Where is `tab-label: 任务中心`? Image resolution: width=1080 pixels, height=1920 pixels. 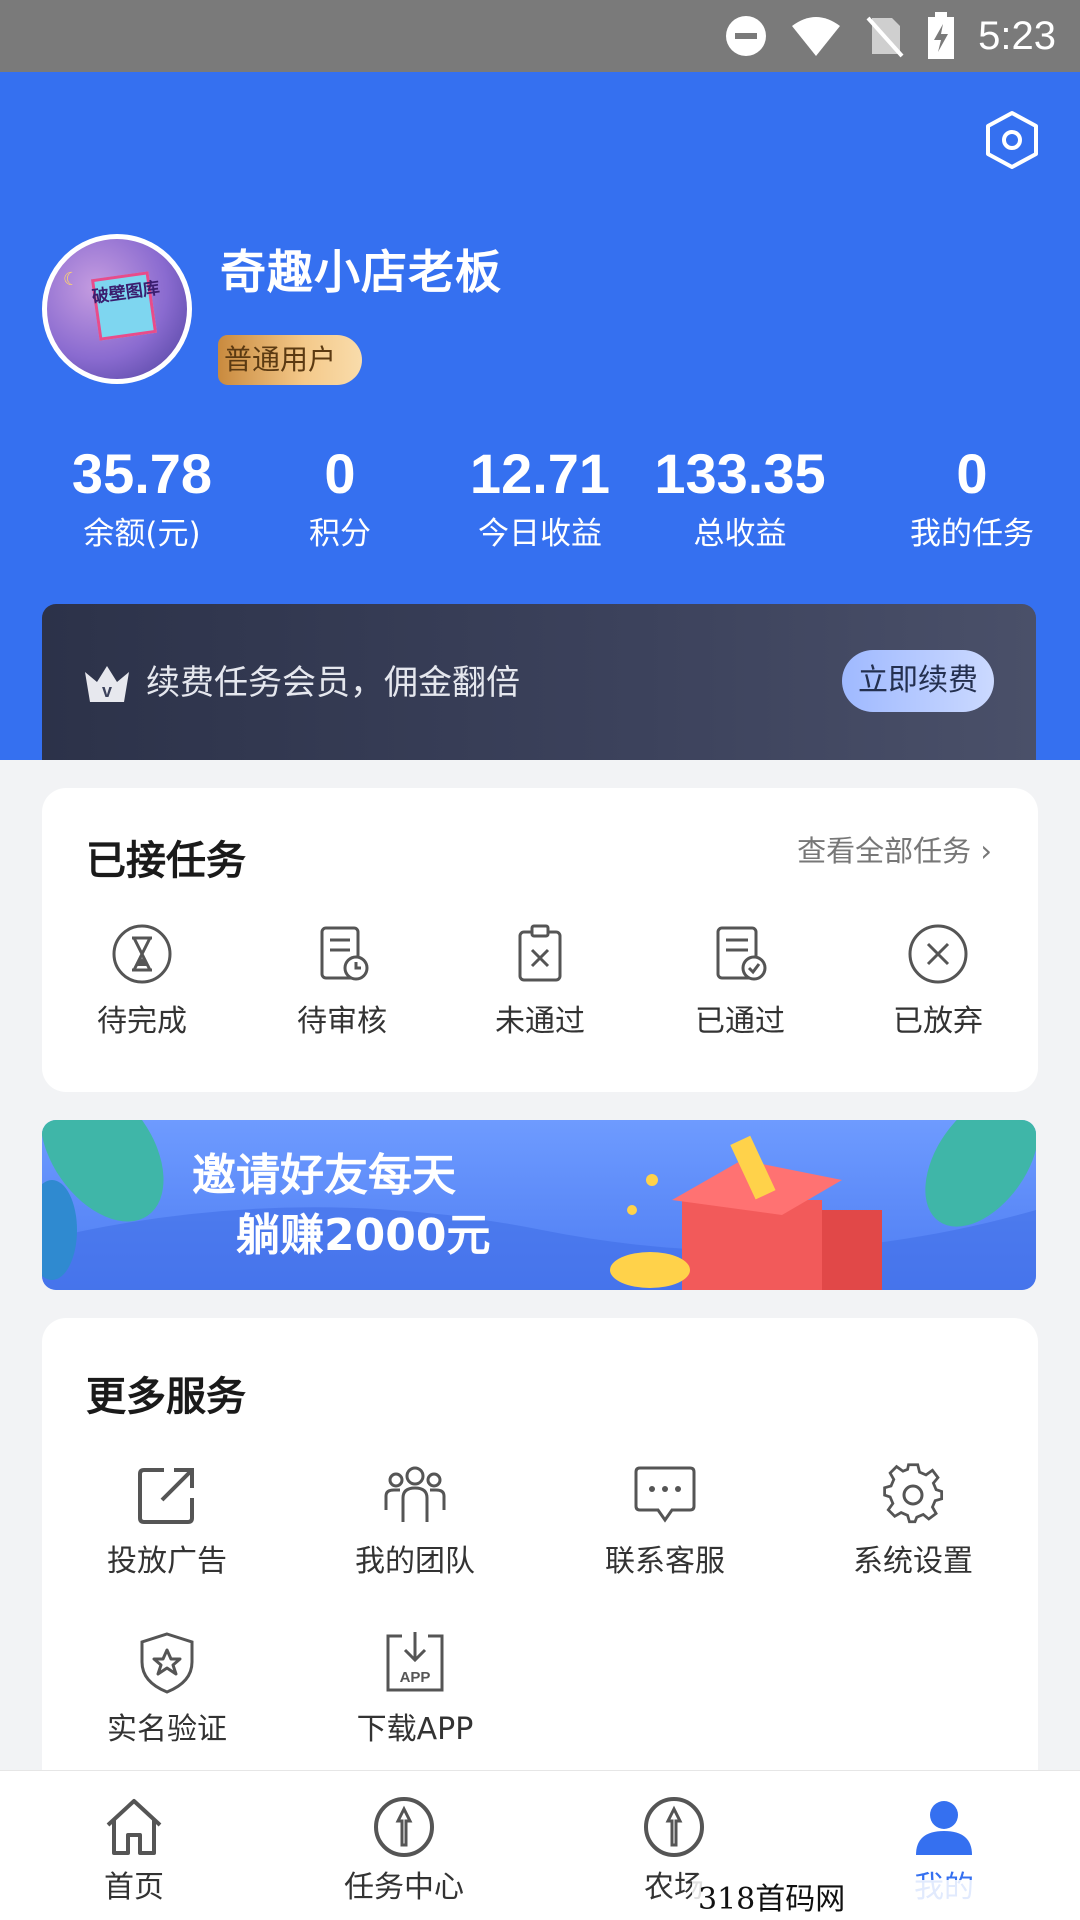 tab-label: 任务中心 is located at coordinates (404, 1887).